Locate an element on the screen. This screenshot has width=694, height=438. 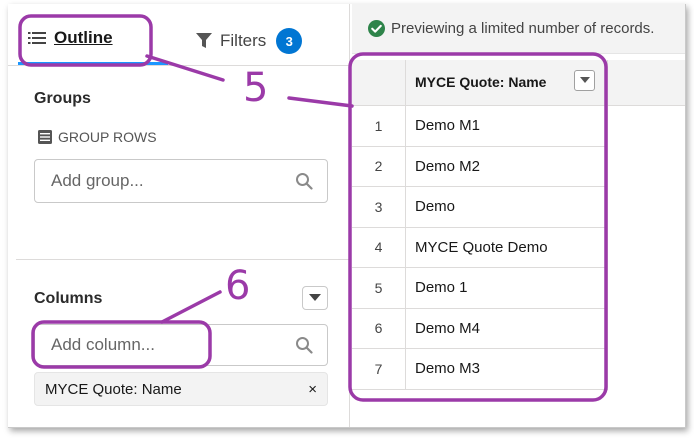
table-icon is located at coordinates (45, 137).